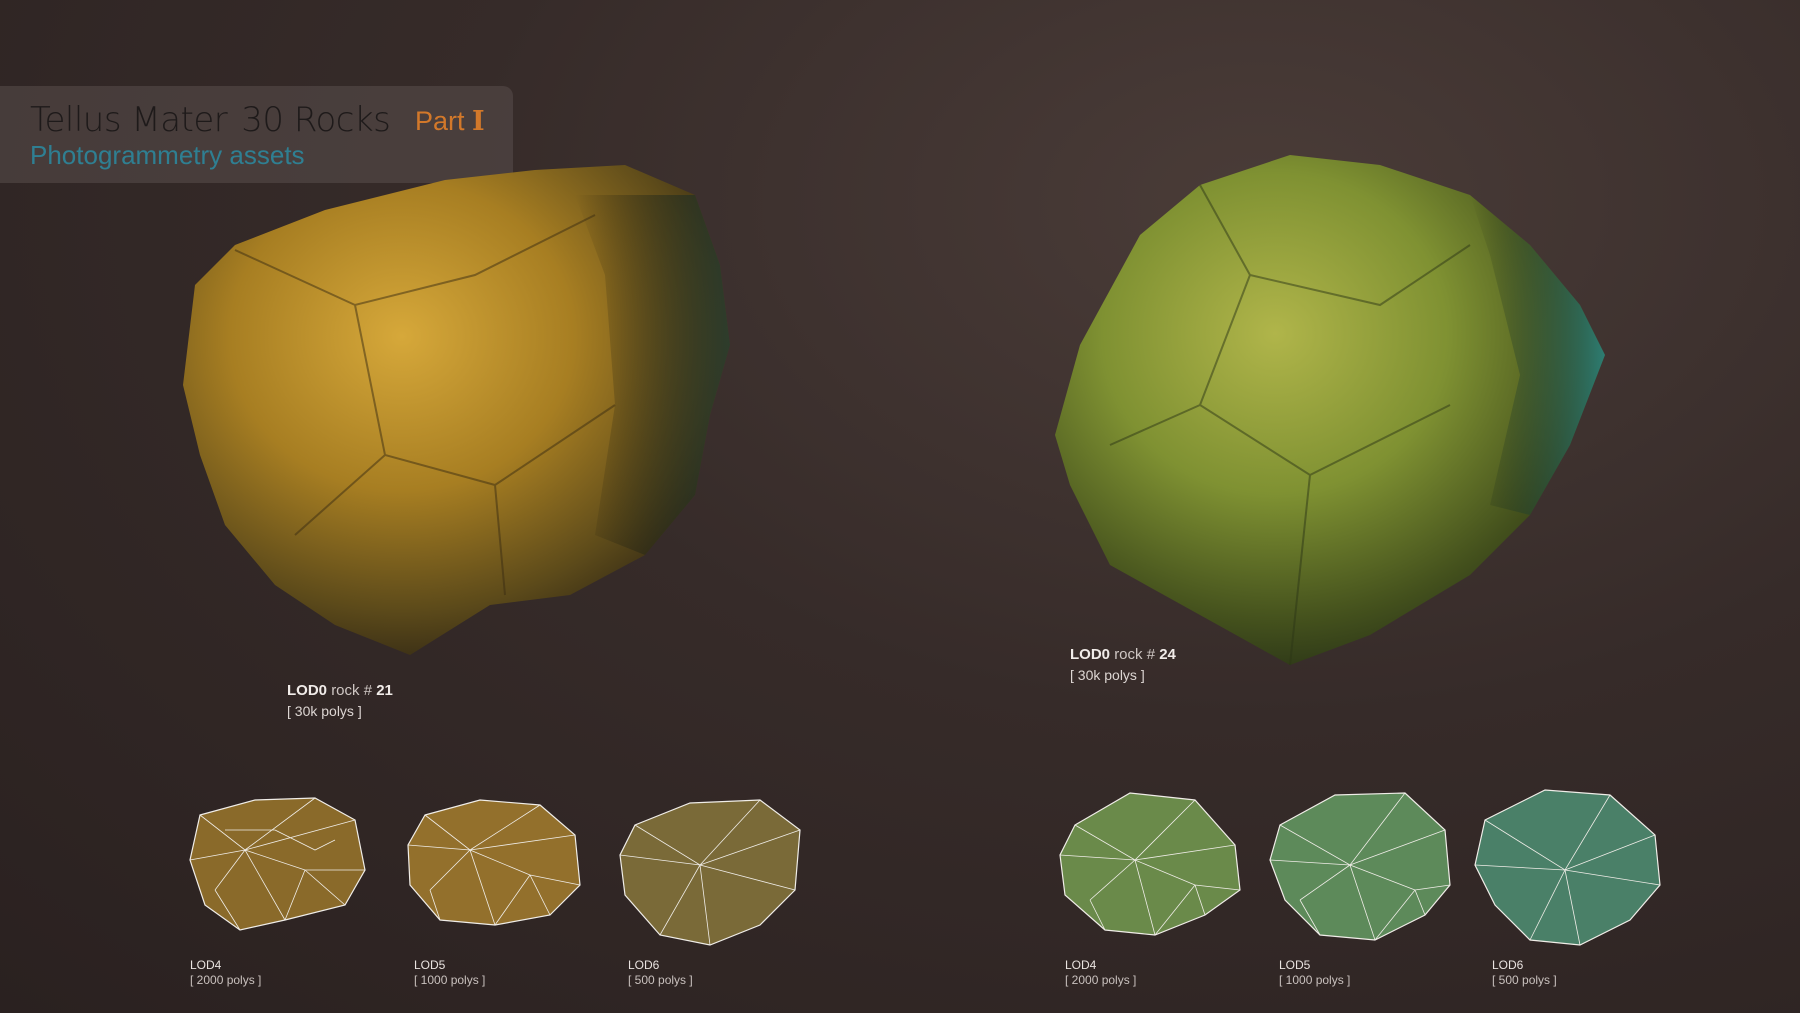  Describe the element at coordinates (1150, 865) in the screenshot. I see `rock-24-lod4-wireframe` at that location.